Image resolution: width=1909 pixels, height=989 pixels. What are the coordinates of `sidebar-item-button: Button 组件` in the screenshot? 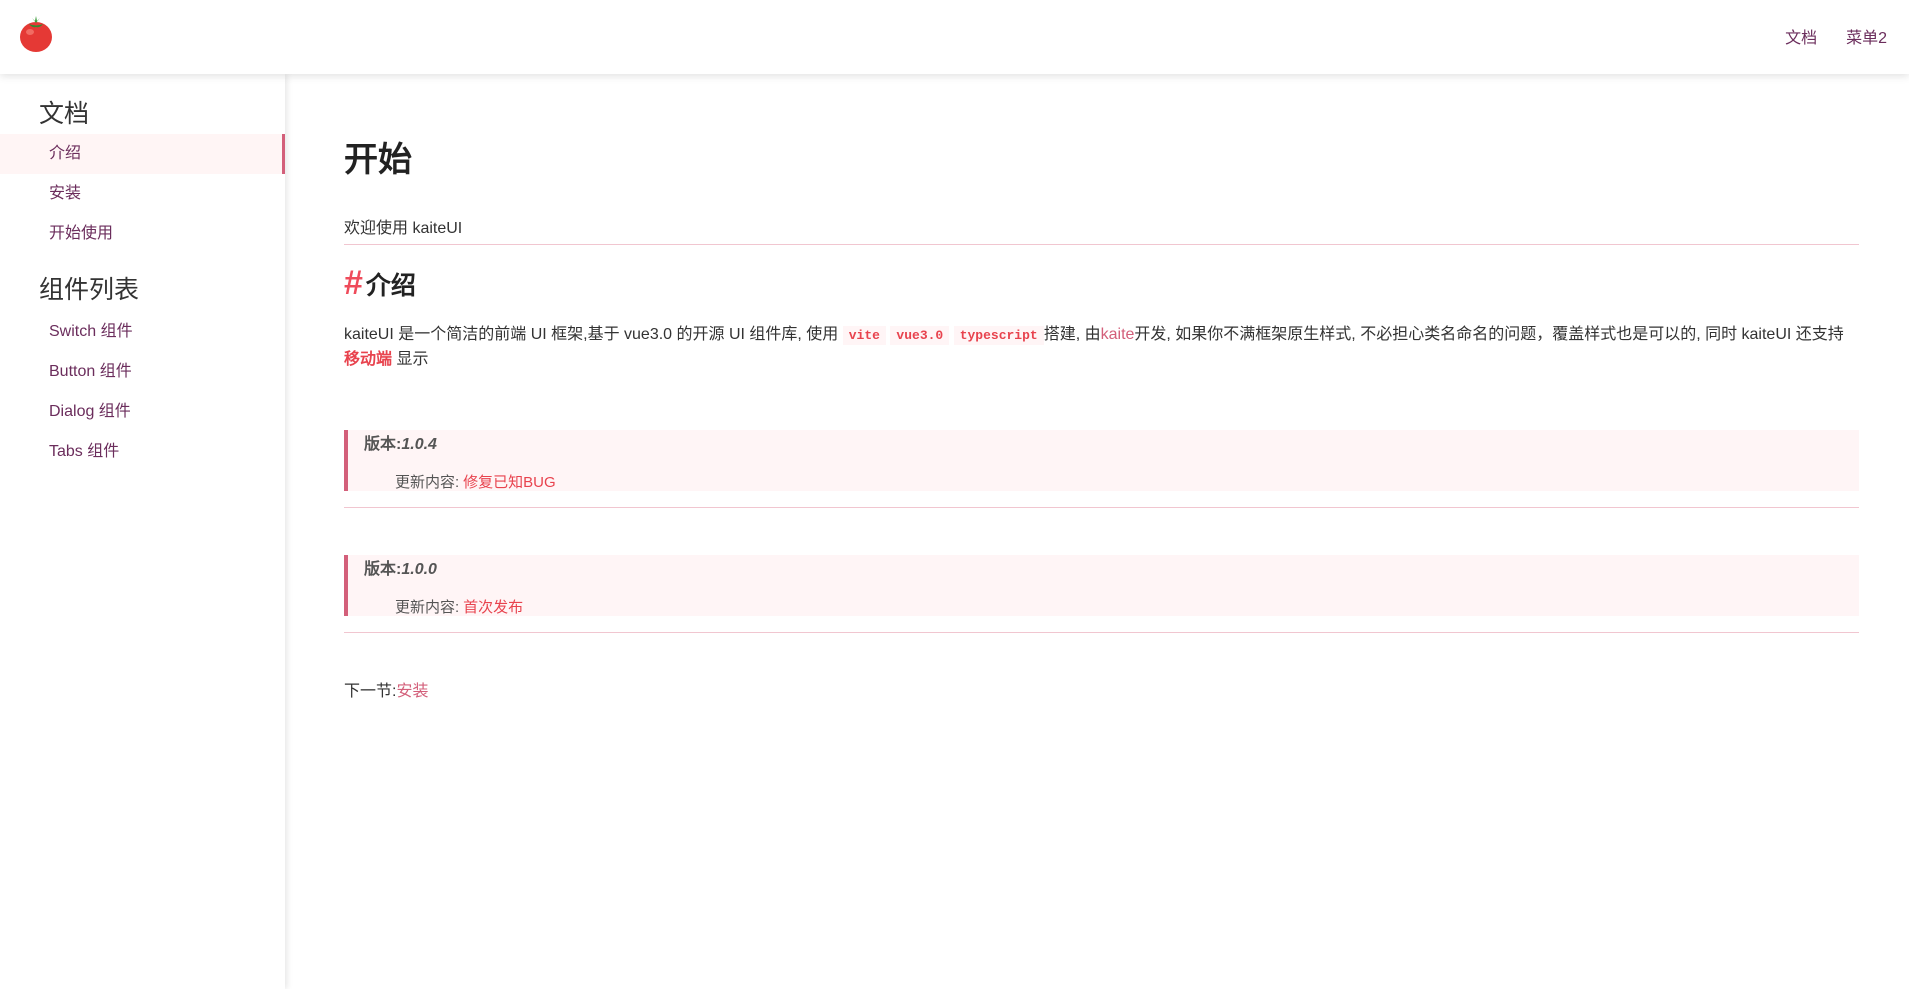 It's located at (142, 372).